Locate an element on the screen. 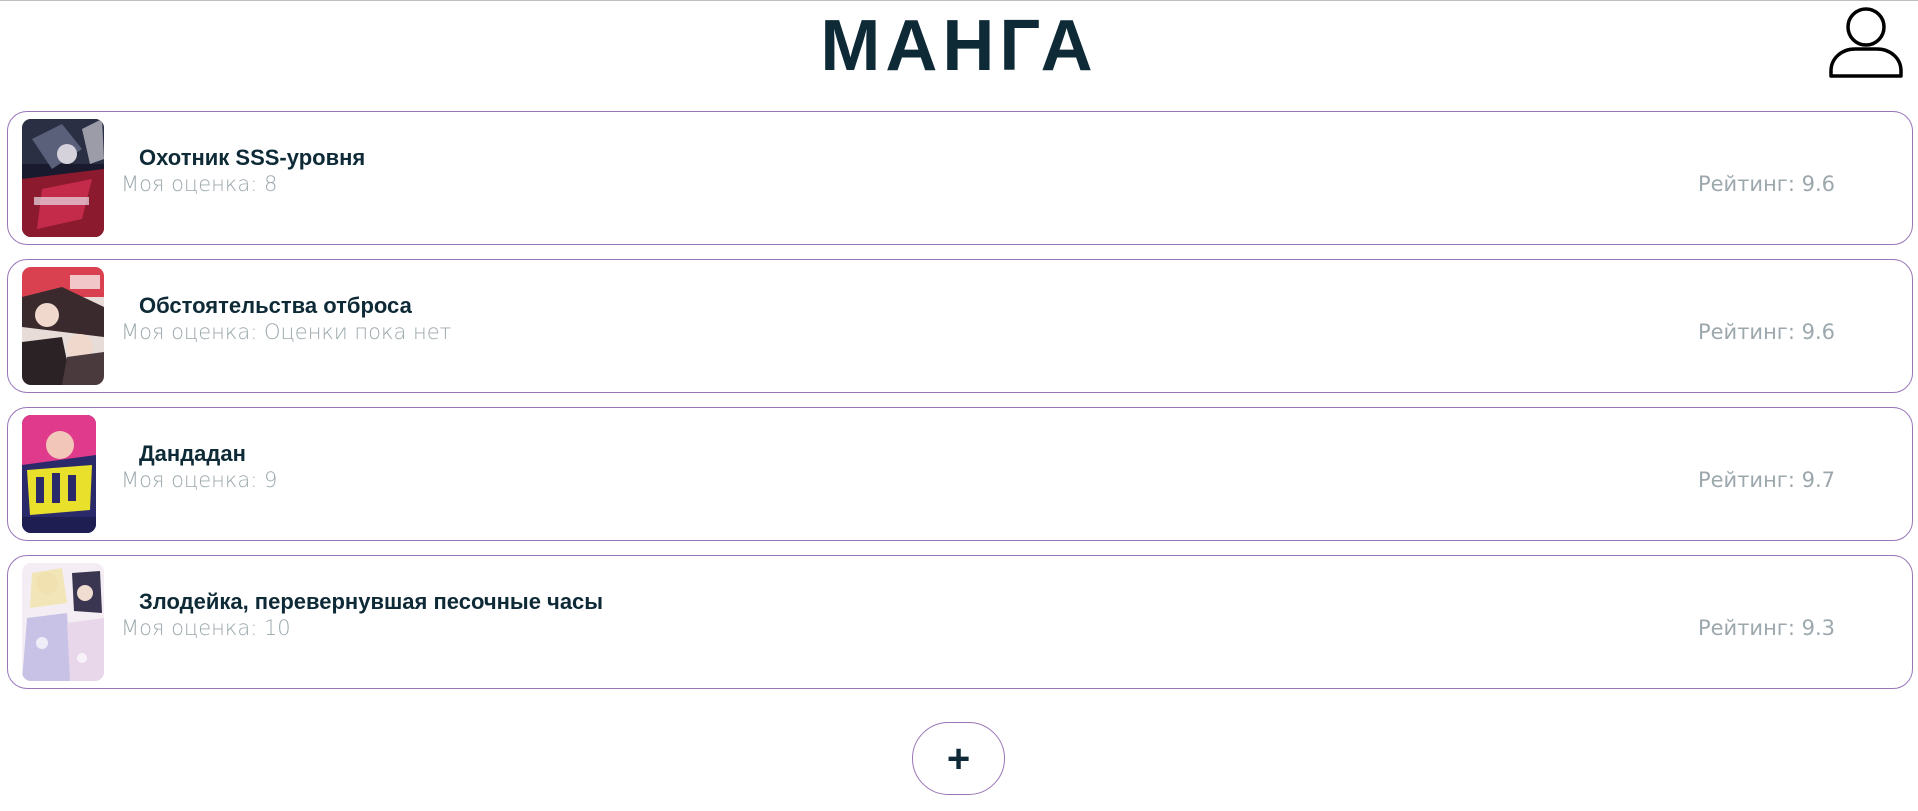 Image resolution: width=1918 pixels, height=811 pixels. top-divider is located at coordinates (959, 0).